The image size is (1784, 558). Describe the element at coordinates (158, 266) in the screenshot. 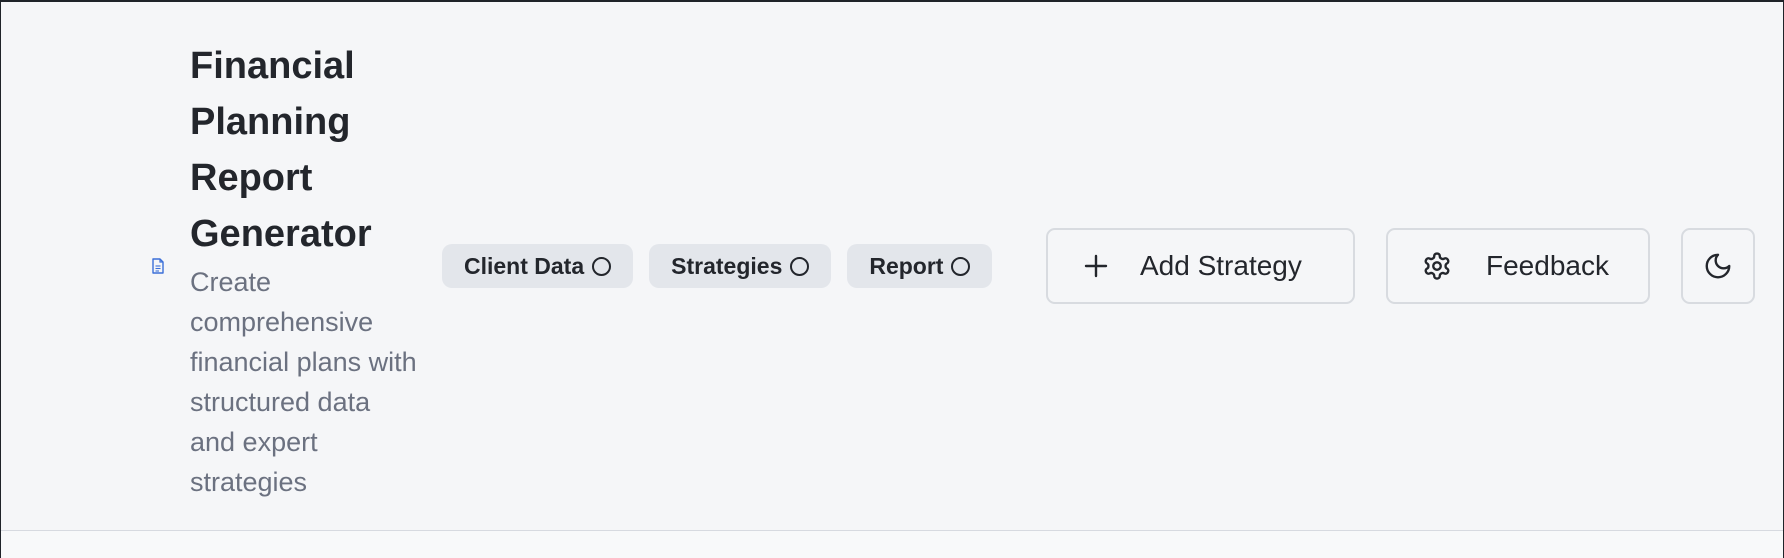

I see `document-icon` at that location.